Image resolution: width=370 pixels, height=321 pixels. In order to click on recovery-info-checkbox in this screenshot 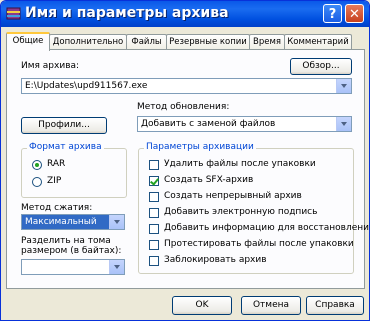, I will do `click(154, 229)`.